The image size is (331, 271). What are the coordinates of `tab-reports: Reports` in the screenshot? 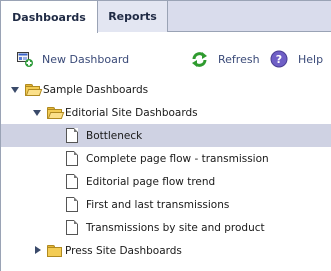 It's located at (133, 16).